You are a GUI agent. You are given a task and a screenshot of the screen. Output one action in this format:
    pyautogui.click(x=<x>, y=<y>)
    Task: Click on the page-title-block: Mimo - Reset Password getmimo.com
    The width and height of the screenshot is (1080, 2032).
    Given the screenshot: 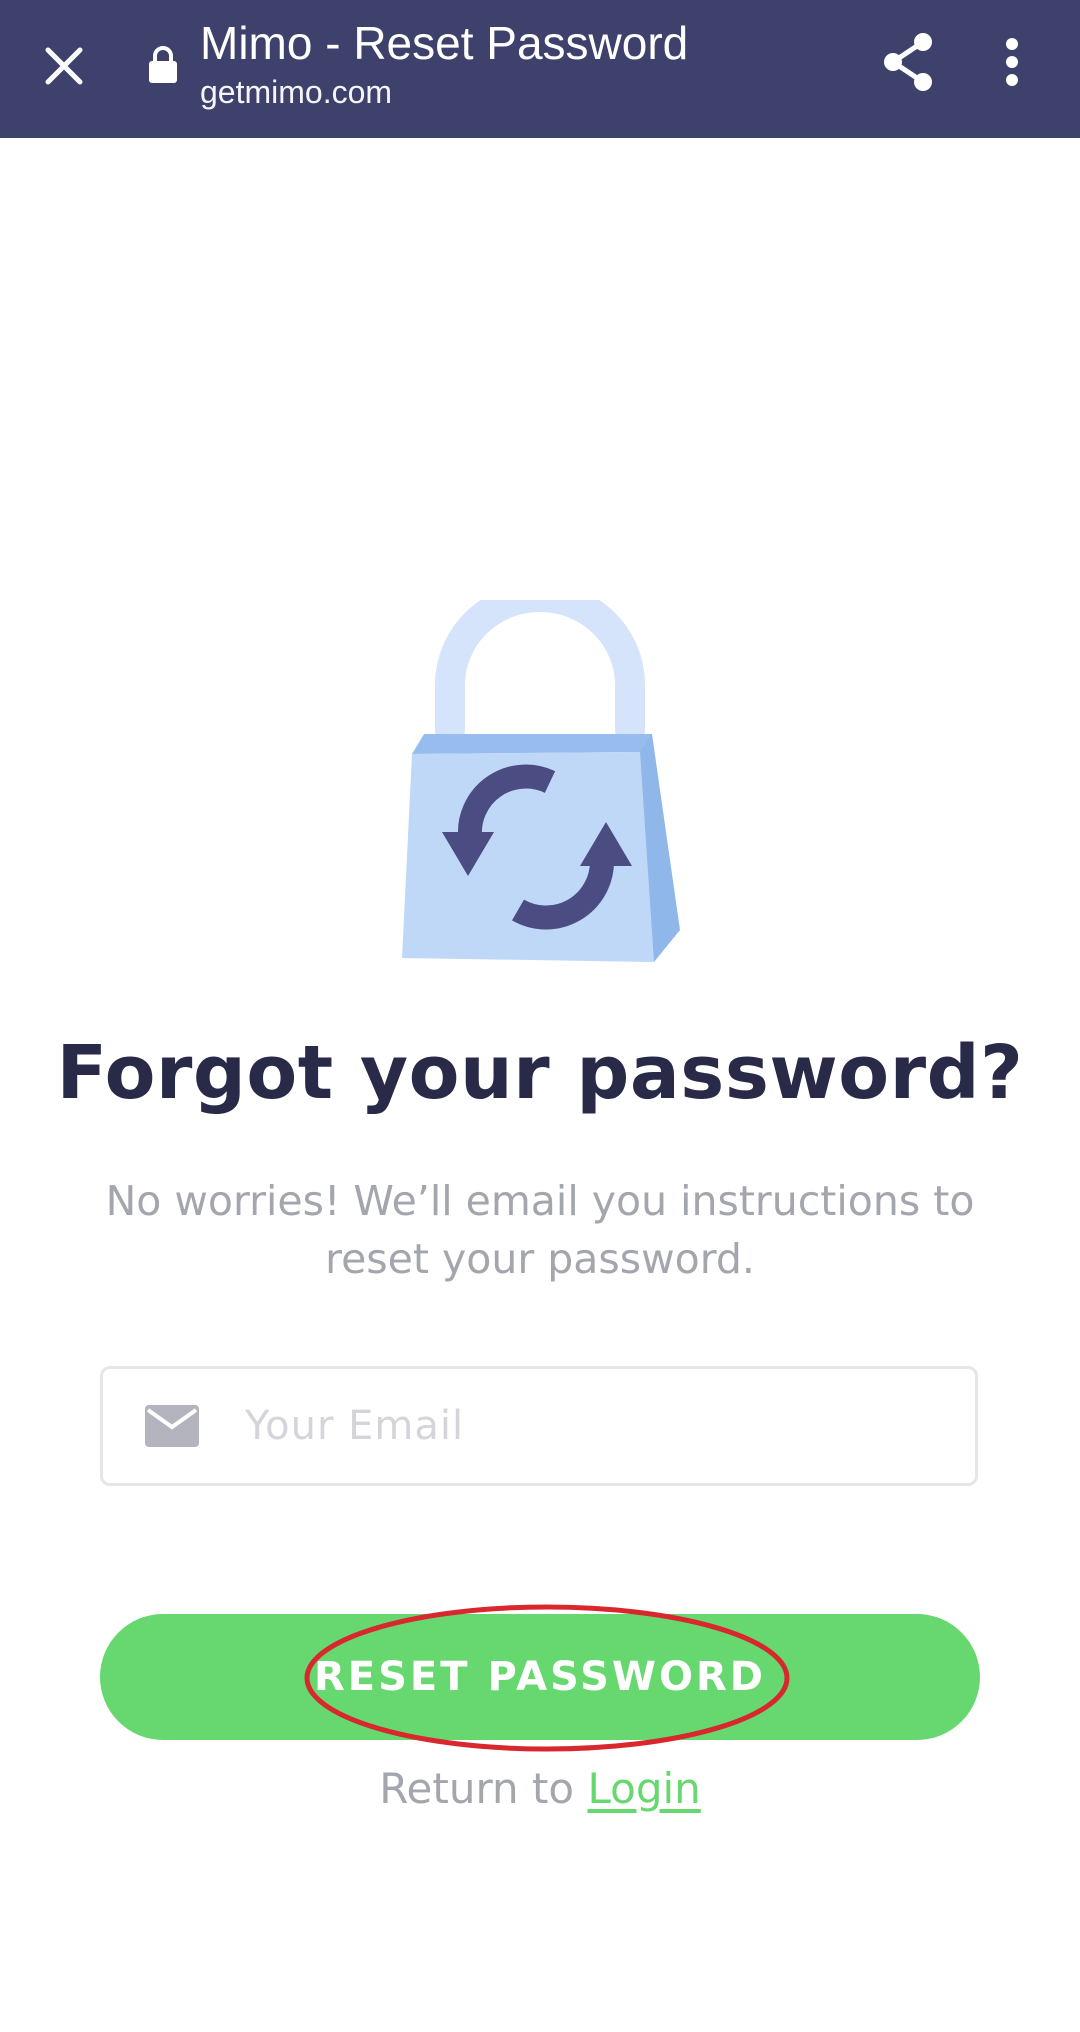 What is the action you would take?
    pyautogui.click(x=520, y=63)
    